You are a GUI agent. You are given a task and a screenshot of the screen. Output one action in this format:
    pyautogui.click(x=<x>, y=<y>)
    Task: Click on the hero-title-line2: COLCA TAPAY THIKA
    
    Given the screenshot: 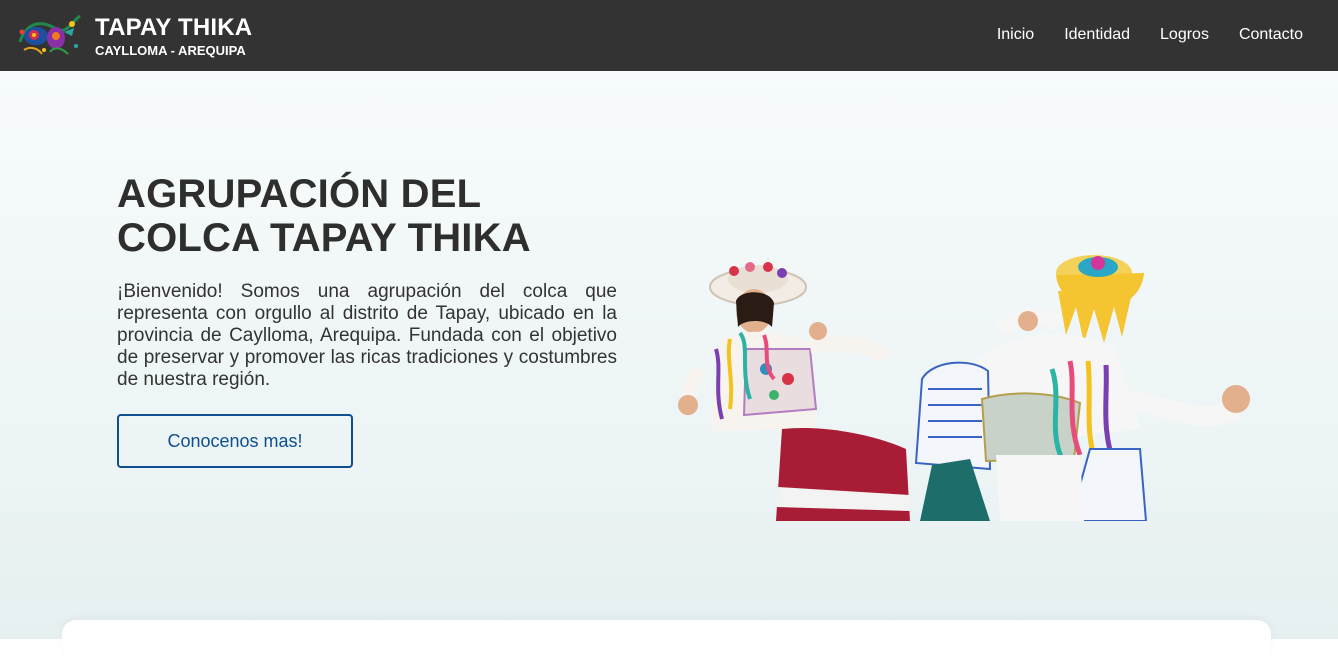 What is the action you would take?
    pyautogui.click(x=324, y=238)
    